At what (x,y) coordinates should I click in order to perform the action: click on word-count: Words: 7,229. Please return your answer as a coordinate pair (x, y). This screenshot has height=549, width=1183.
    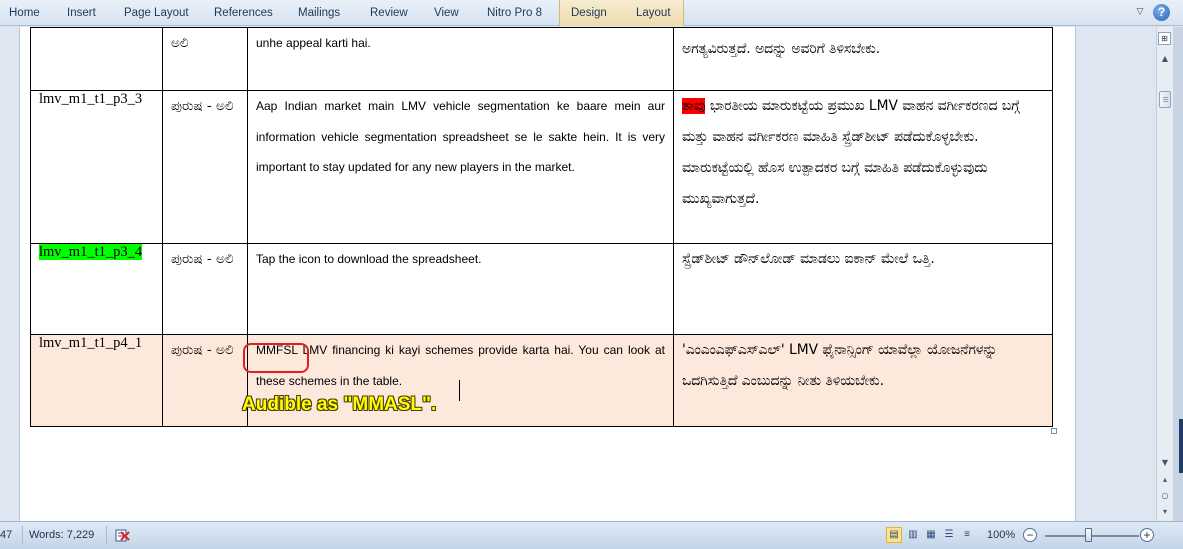
    Looking at the image, I should click on (61, 535).